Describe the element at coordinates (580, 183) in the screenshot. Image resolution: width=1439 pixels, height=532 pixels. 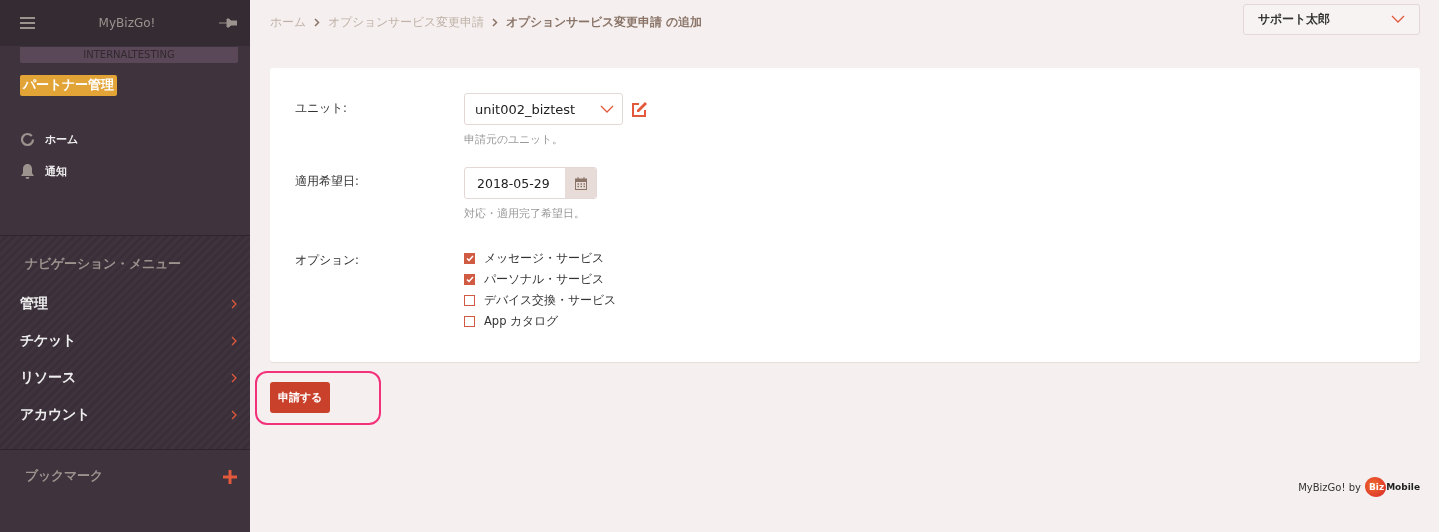
I see `calendar-icon` at that location.